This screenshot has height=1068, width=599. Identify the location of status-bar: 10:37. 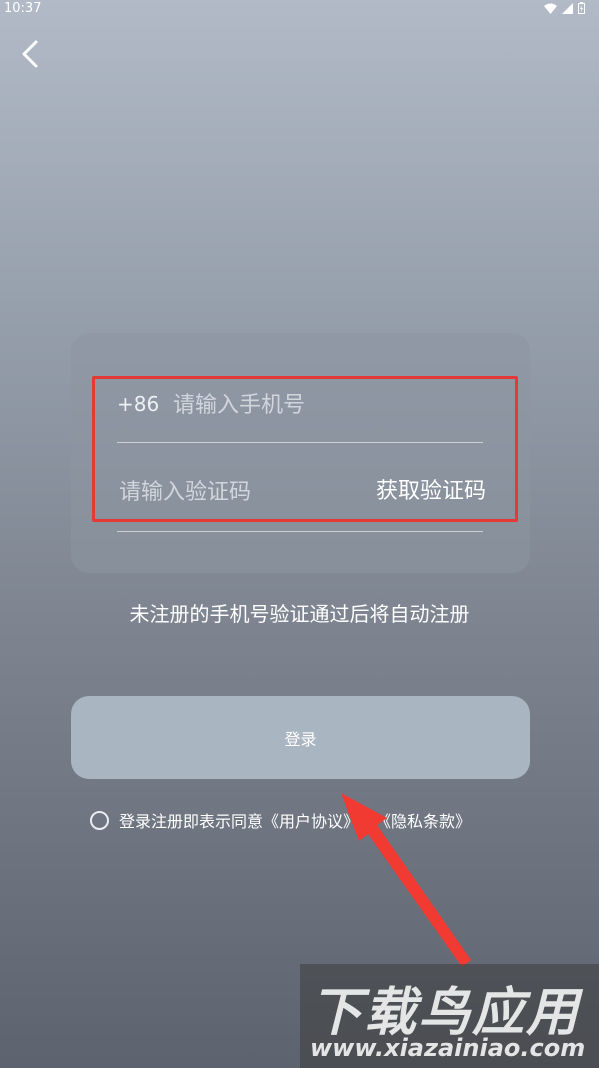
(299, 9).